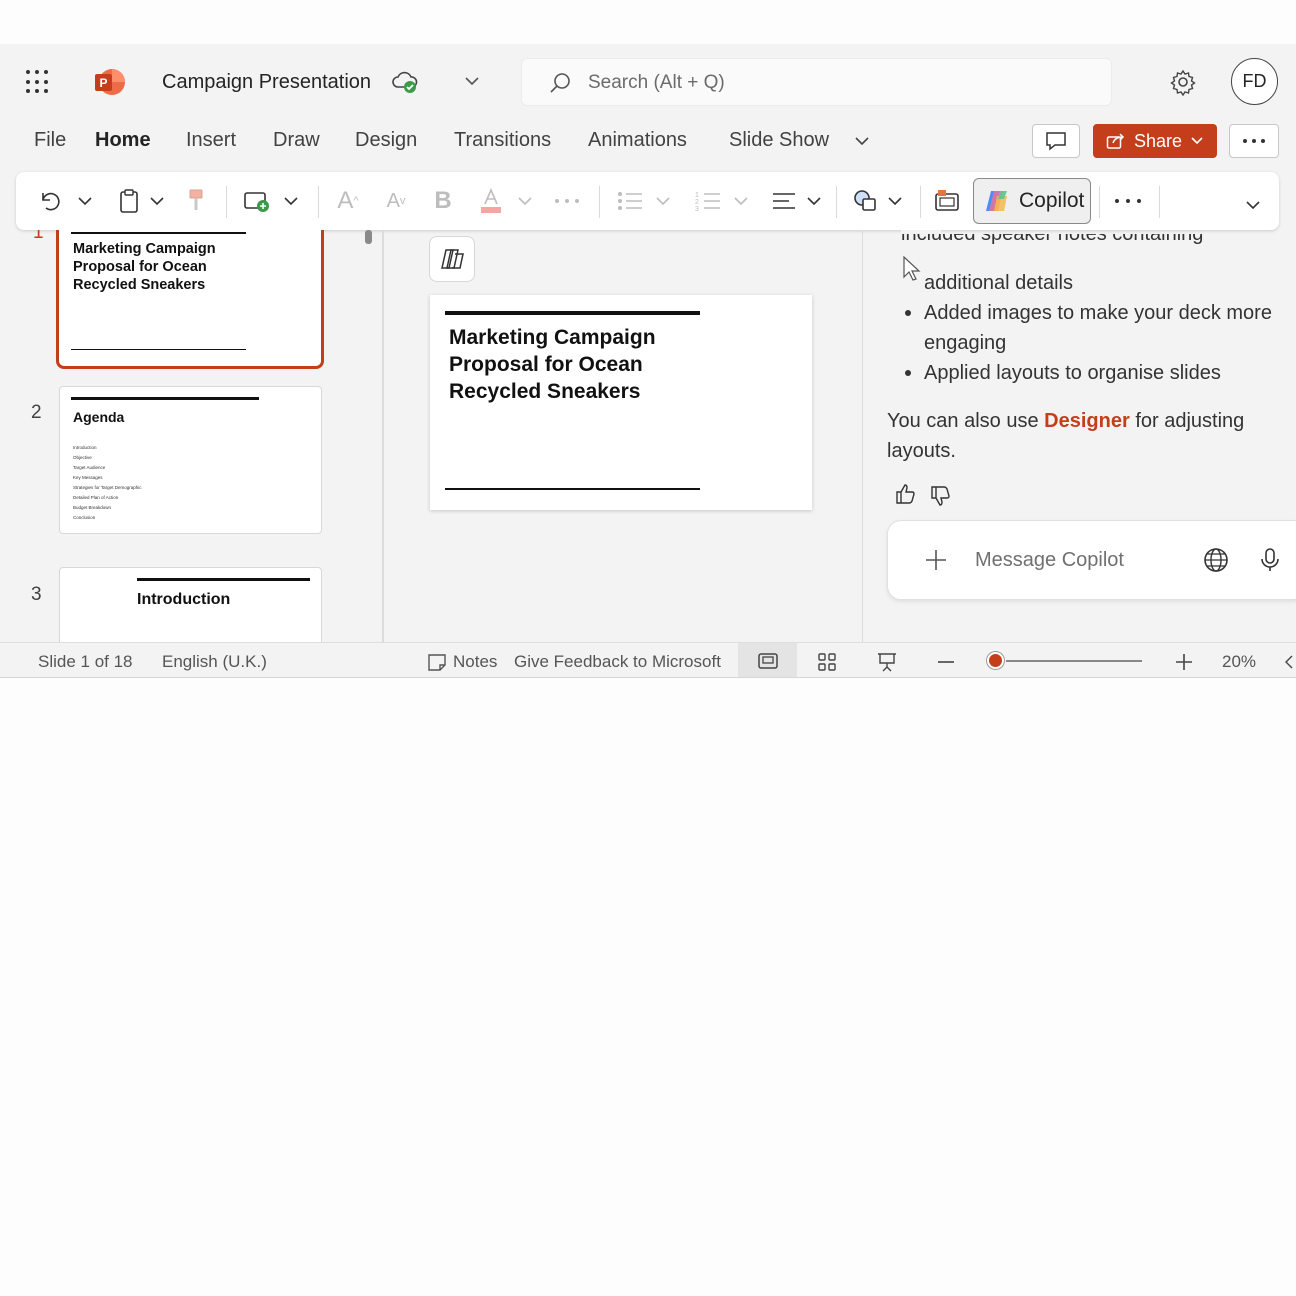  I want to click on new-slide-icon, so click(257, 201).